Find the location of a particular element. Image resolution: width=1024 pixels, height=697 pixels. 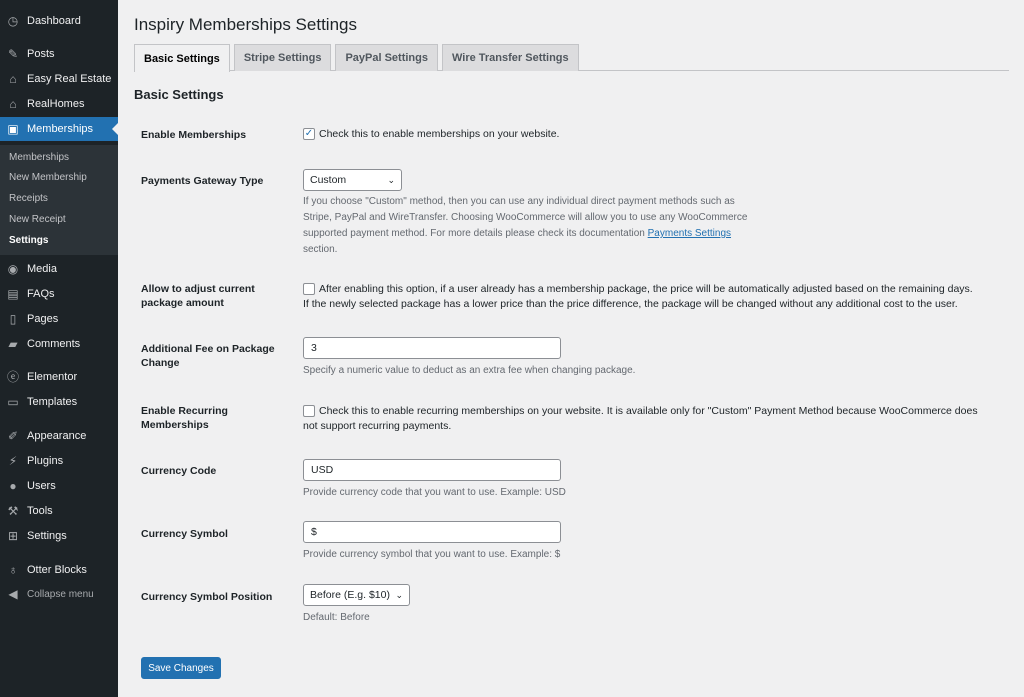

pin-icon: ✎ is located at coordinates (13, 54).